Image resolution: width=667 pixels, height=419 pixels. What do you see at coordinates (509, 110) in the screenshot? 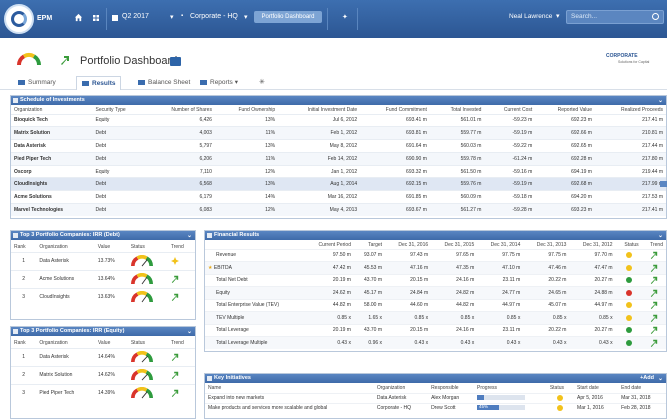
I see `column-header: Current Cost` at bounding box center [509, 110].